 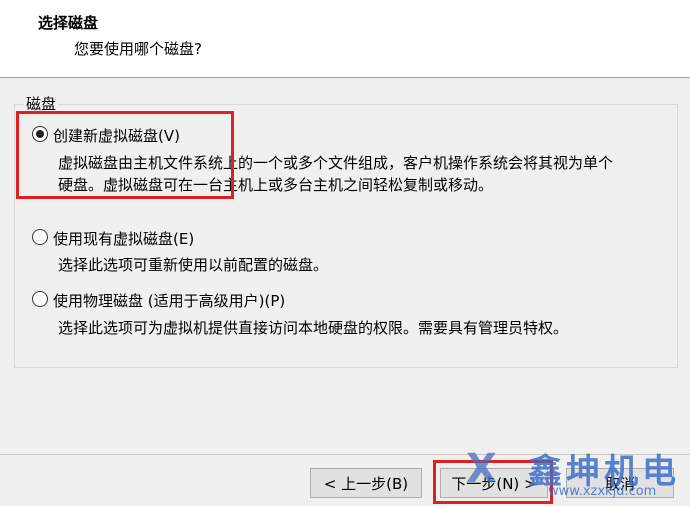 I want to click on option-use-physical-disk-label: 使用物理磁盘 (适用于高级用户)(P), so click(x=169, y=300).